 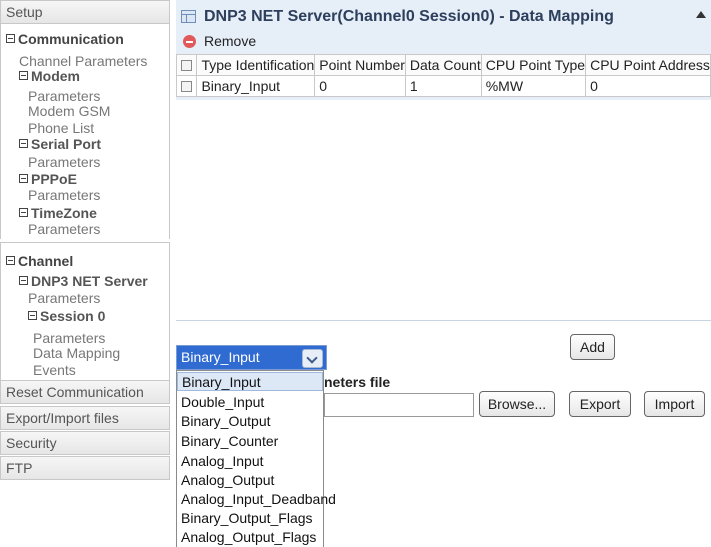 What do you see at coordinates (19, 468) in the screenshot?
I see `ftp-label: FTP` at bounding box center [19, 468].